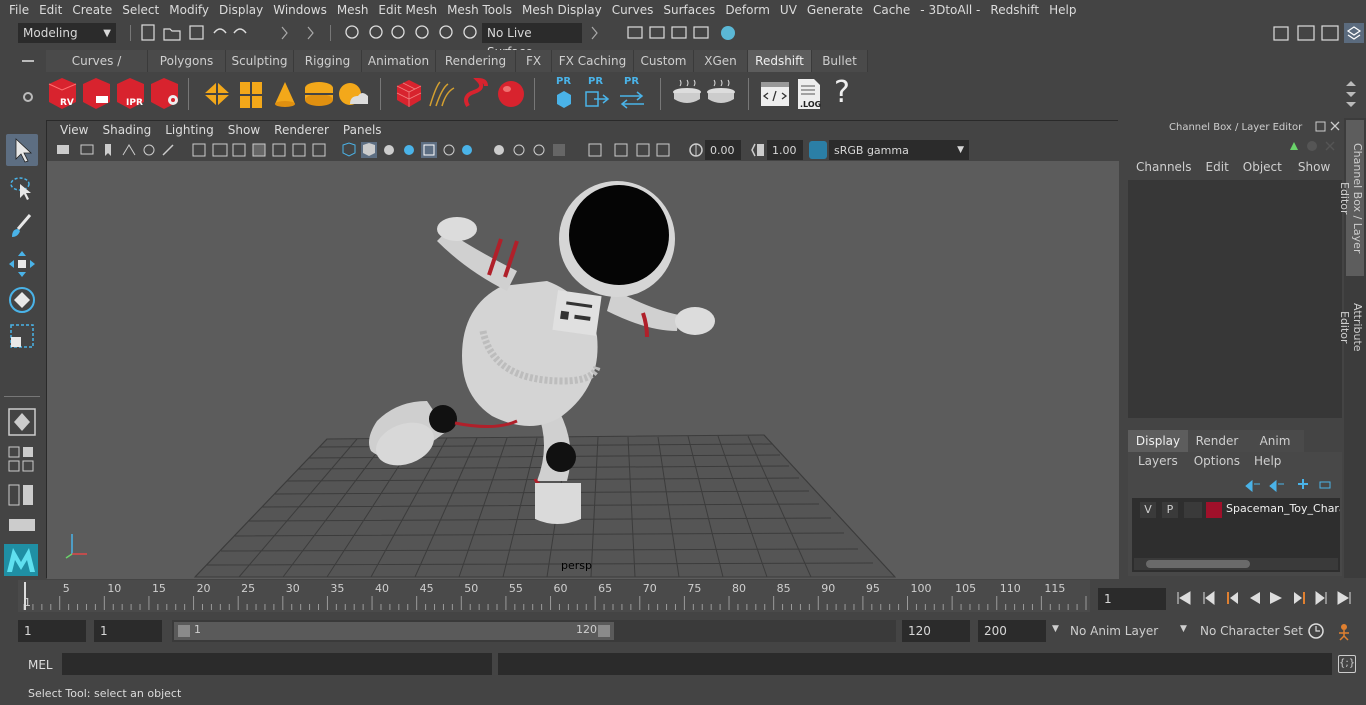  What do you see at coordinates (187, 61) in the screenshot?
I see `tab-polygons: Polygons` at bounding box center [187, 61].